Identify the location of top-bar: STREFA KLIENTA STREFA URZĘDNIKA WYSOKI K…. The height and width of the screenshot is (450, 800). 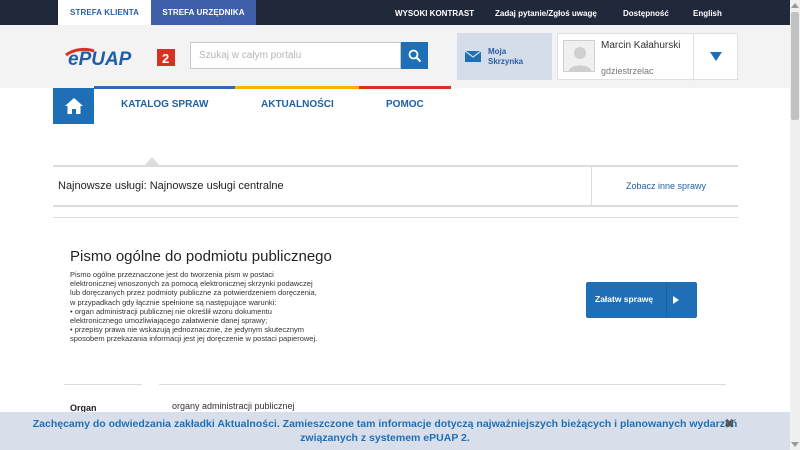
(395, 12).